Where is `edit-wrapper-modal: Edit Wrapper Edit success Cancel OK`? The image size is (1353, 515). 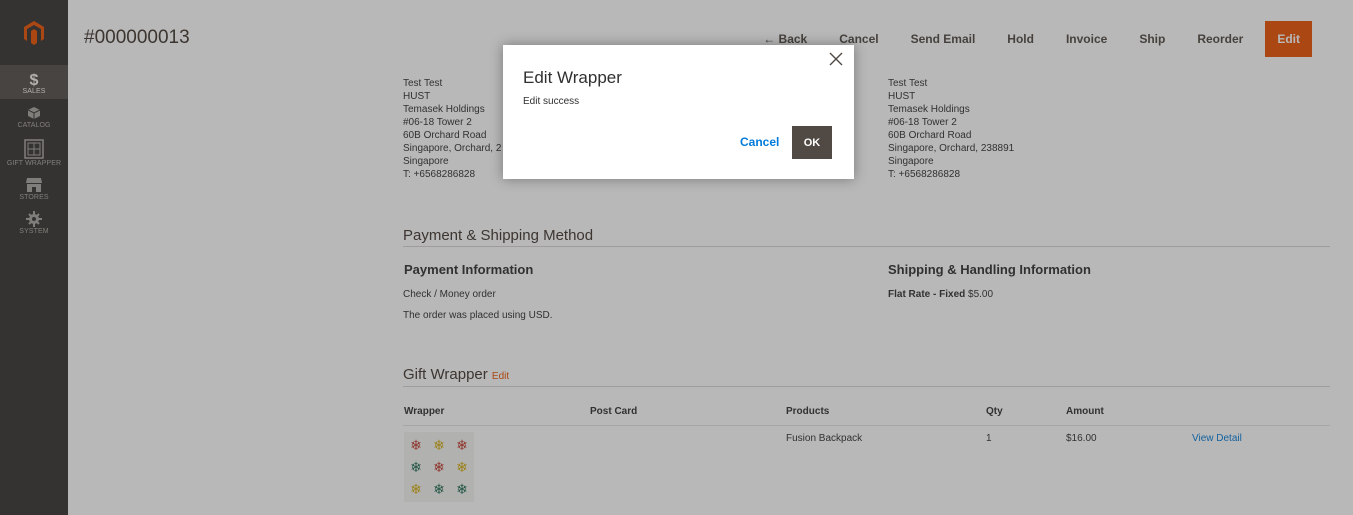
edit-wrapper-modal: Edit Wrapper Edit success Cancel OK is located at coordinates (678, 112).